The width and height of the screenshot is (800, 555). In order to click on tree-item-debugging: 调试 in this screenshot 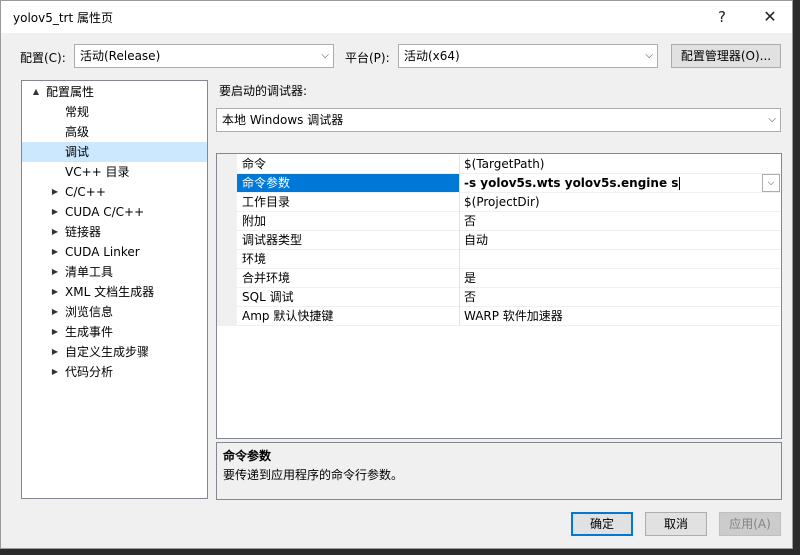, I will do `click(114, 152)`.